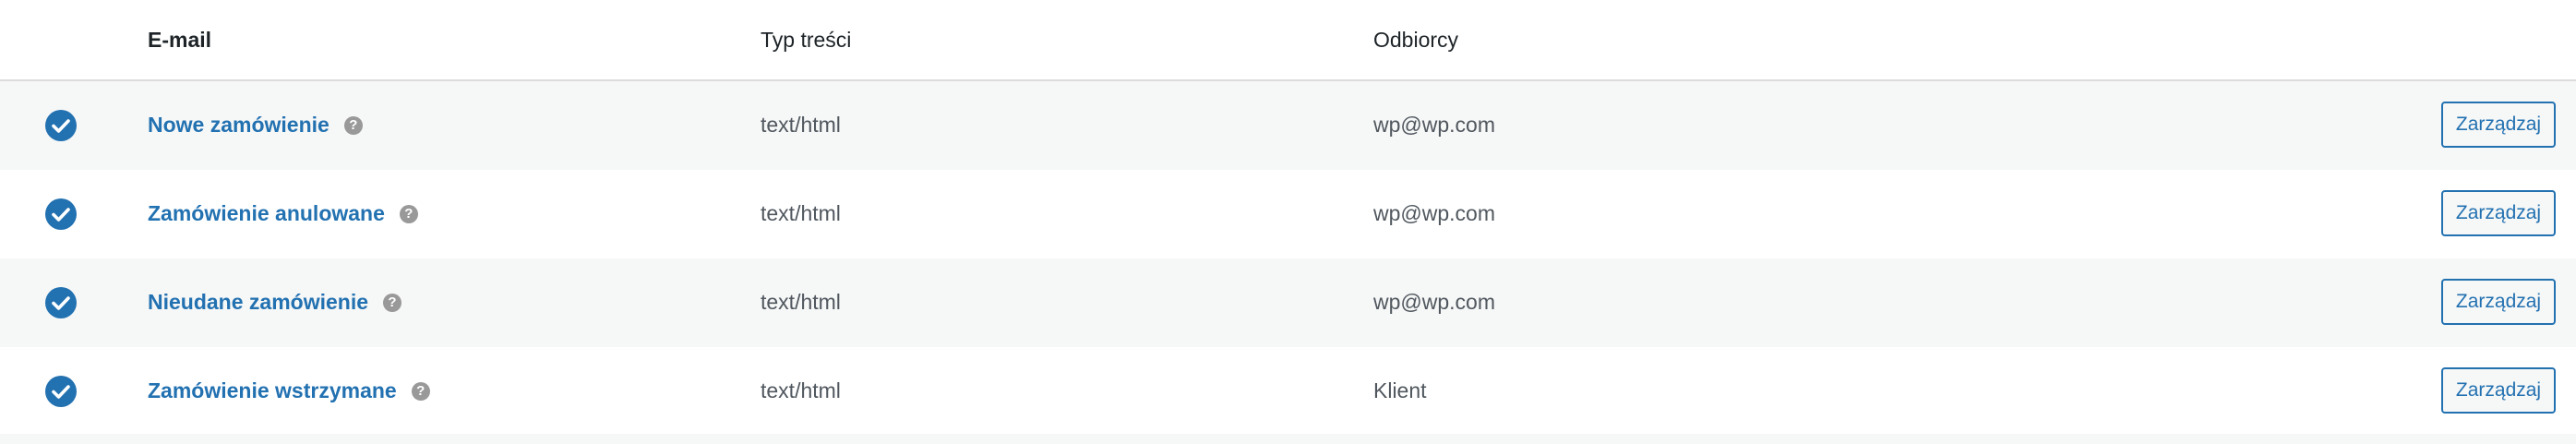 The image size is (2576, 444). I want to click on column-header-email: E-mail, so click(180, 40).